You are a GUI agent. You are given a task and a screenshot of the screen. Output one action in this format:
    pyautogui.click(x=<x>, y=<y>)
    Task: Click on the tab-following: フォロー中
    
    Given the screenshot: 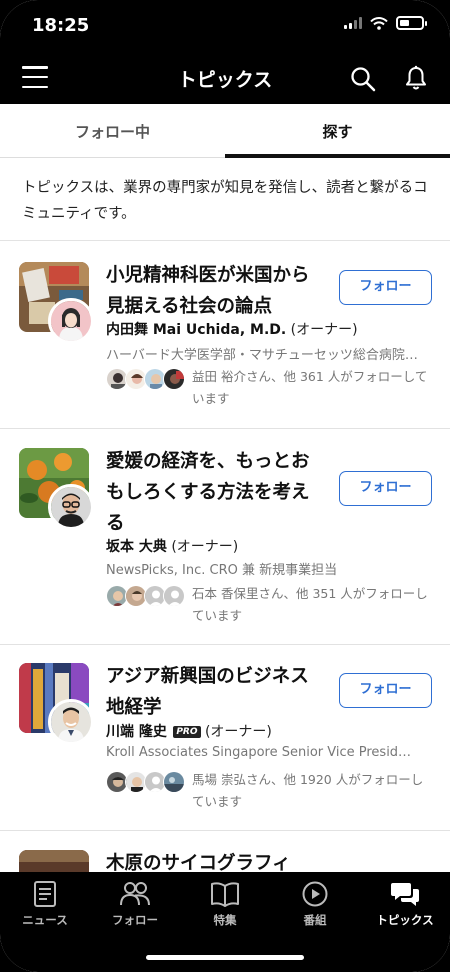 What is the action you would take?
    pyautogui.click(x=112, y=130)
    